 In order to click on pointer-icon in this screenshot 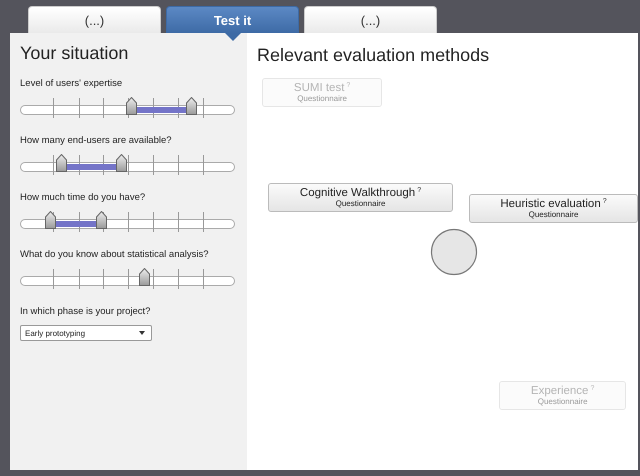, I will do `click(233, 37)`.